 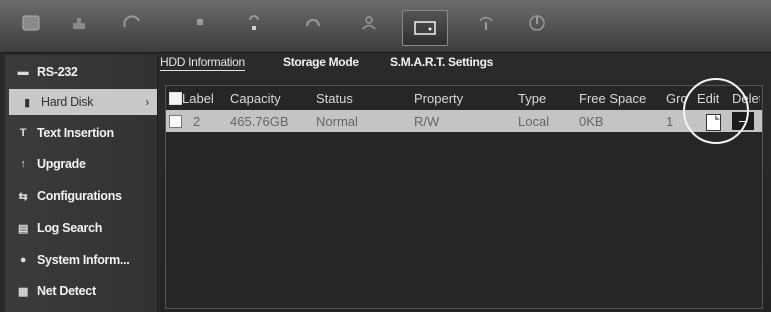 What do you see at coordinates (147, 102) in the screenshot?
I see `chevron-right-icon: ›` at bounding box center [147, 102].